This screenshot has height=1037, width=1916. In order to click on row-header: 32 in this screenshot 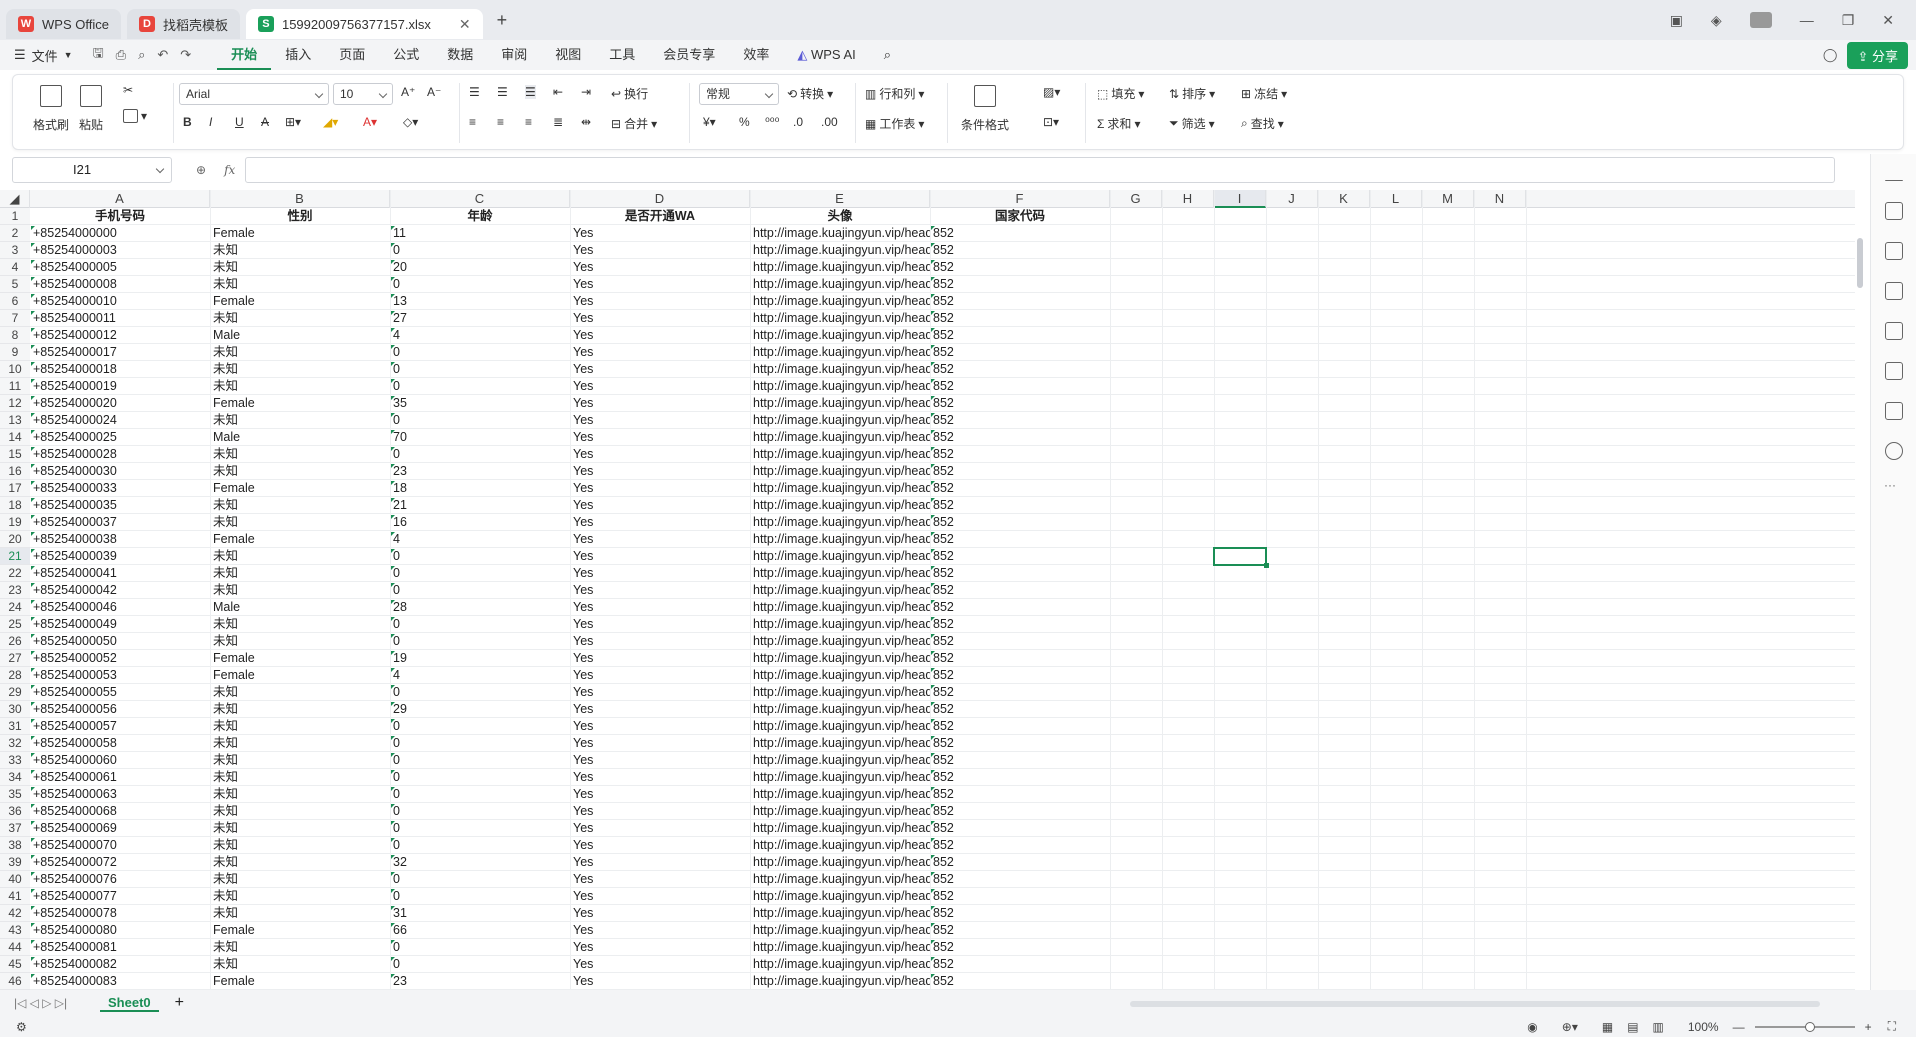, I will do `click(15, 743)`.